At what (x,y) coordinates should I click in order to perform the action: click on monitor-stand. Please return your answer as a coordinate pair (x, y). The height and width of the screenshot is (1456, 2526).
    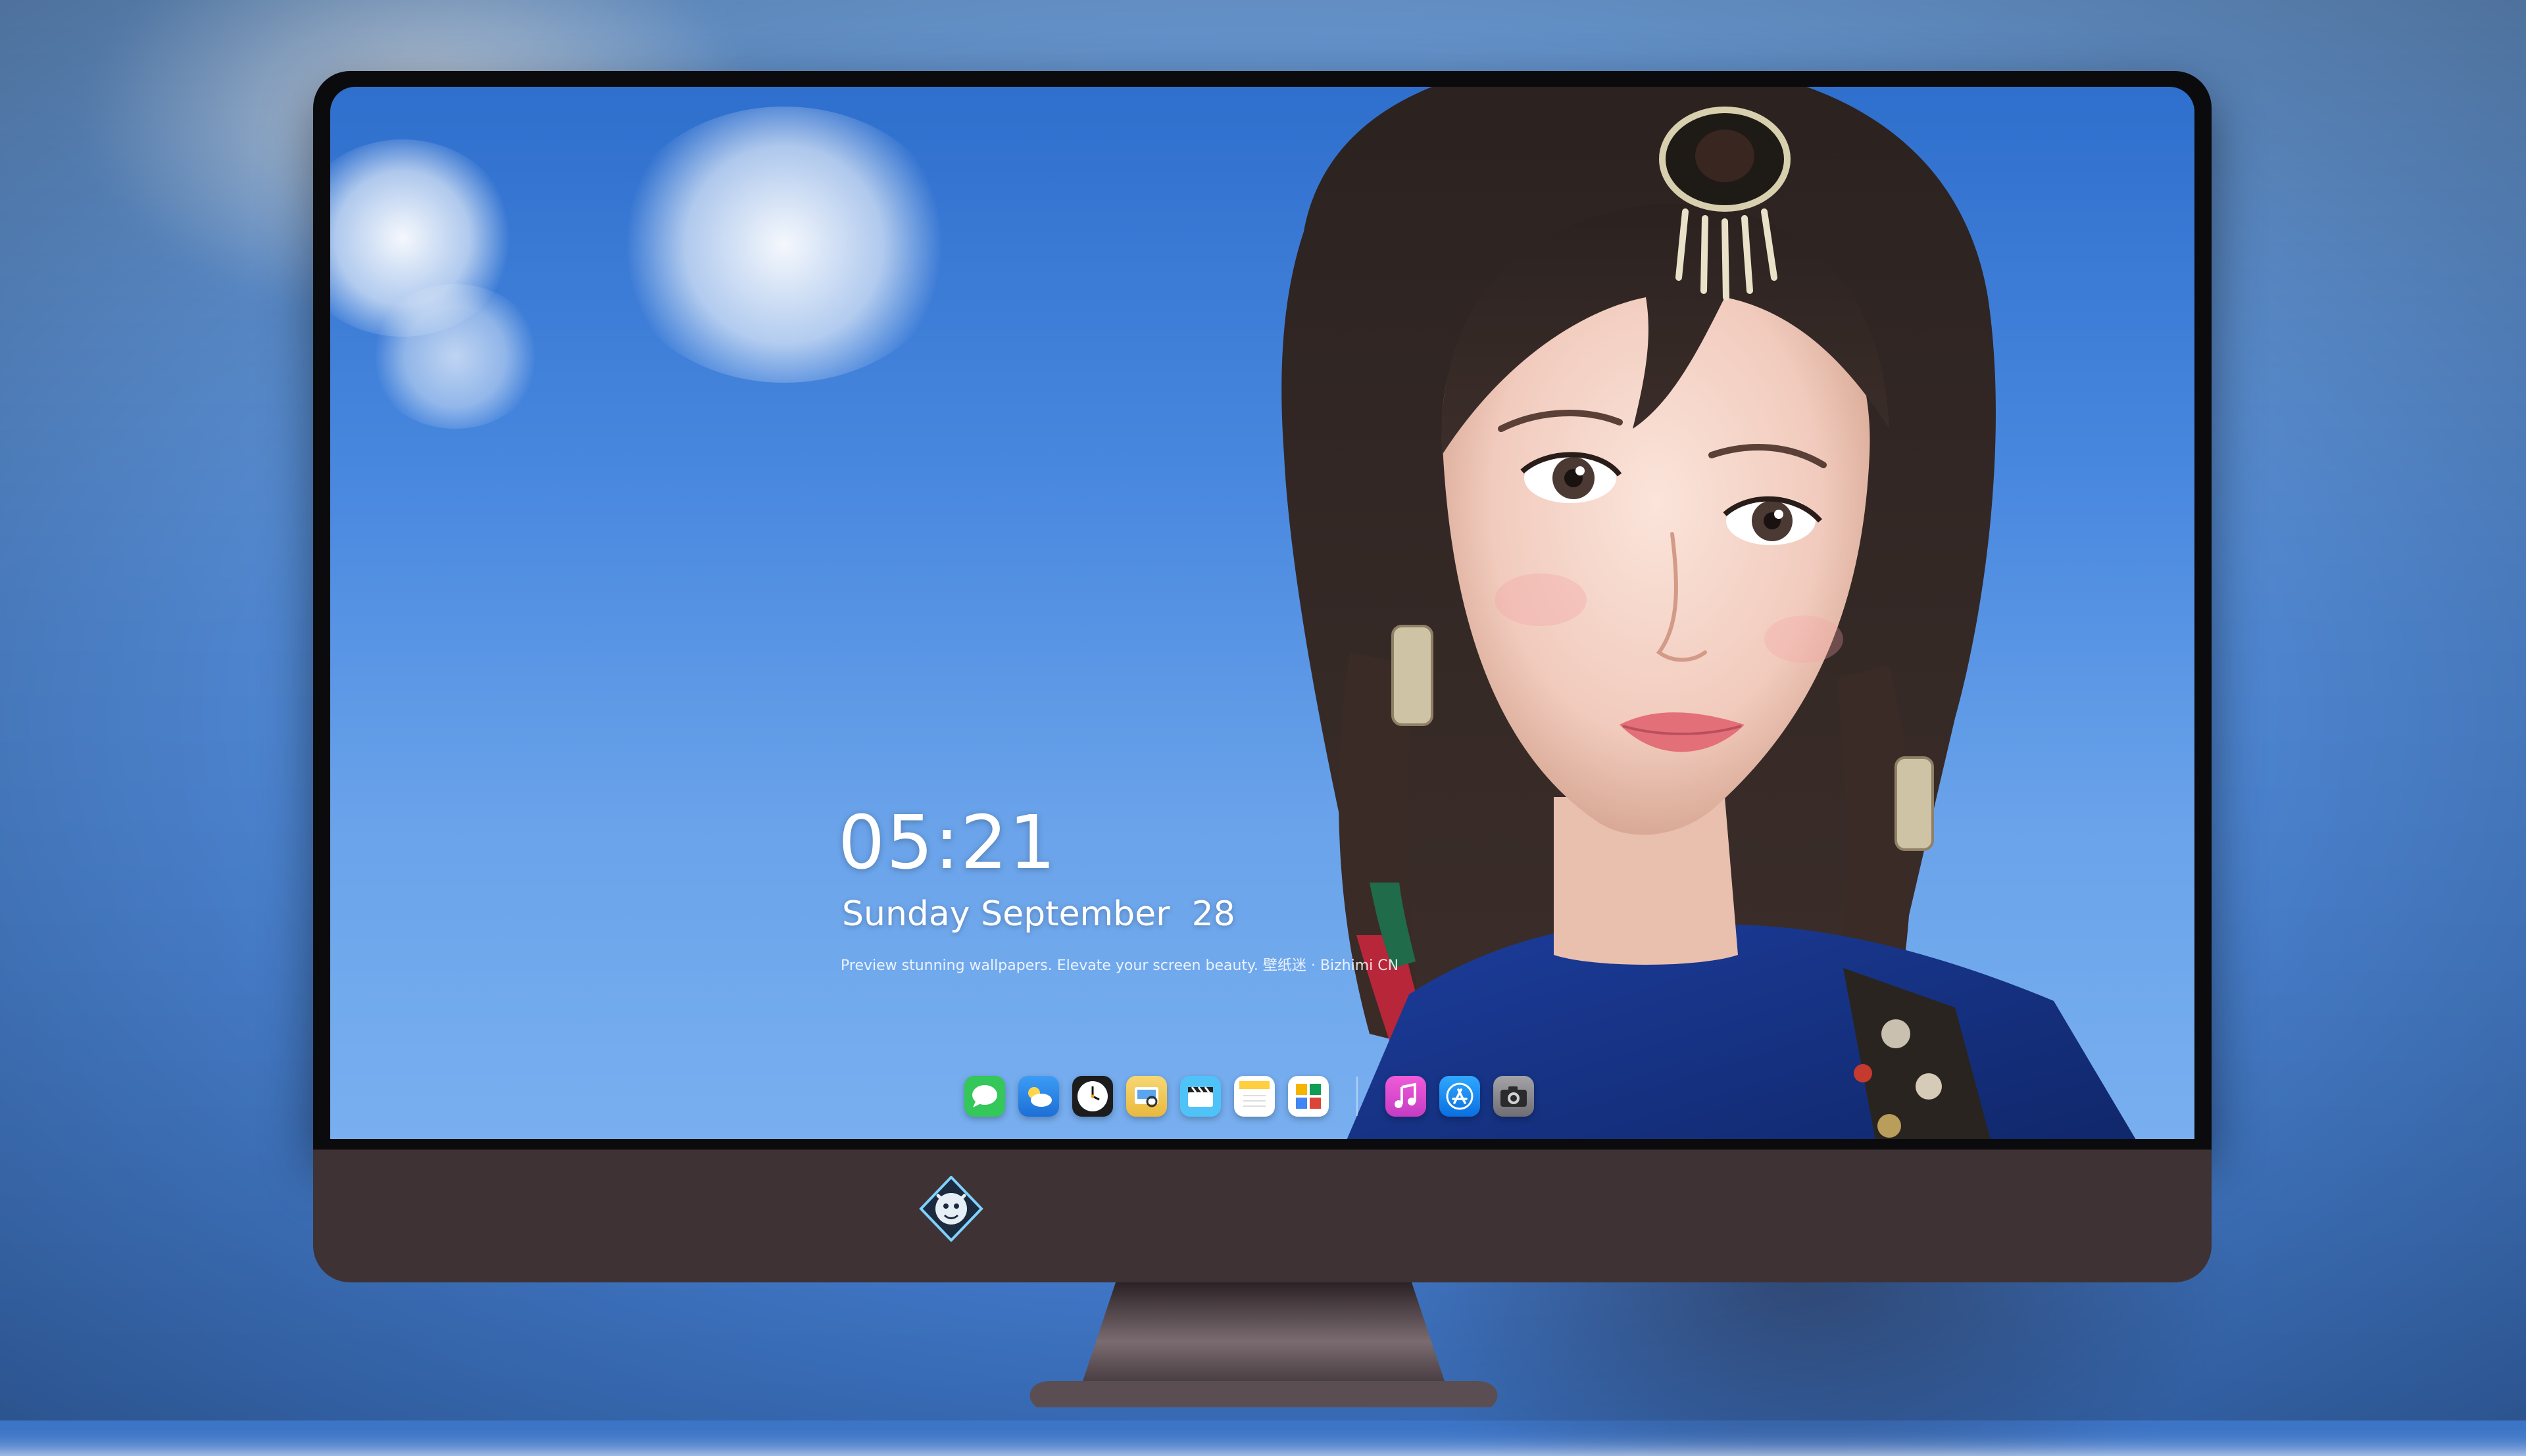
    Looking at the image, I should click on (1263, 1344).